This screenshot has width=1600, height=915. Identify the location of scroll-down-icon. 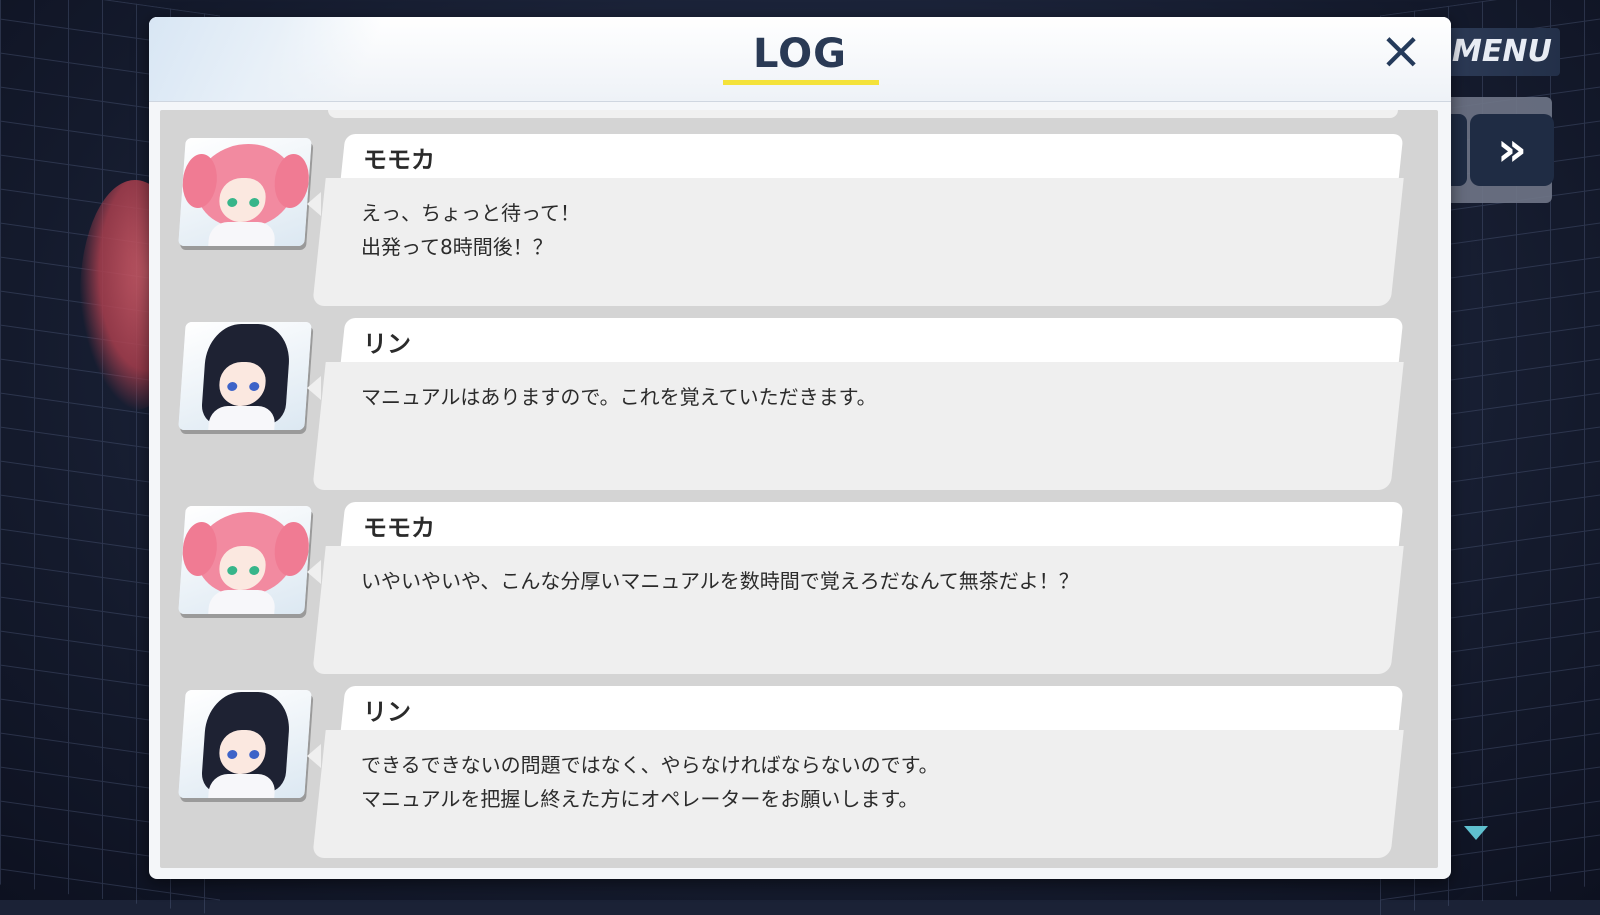
(1476, 833).